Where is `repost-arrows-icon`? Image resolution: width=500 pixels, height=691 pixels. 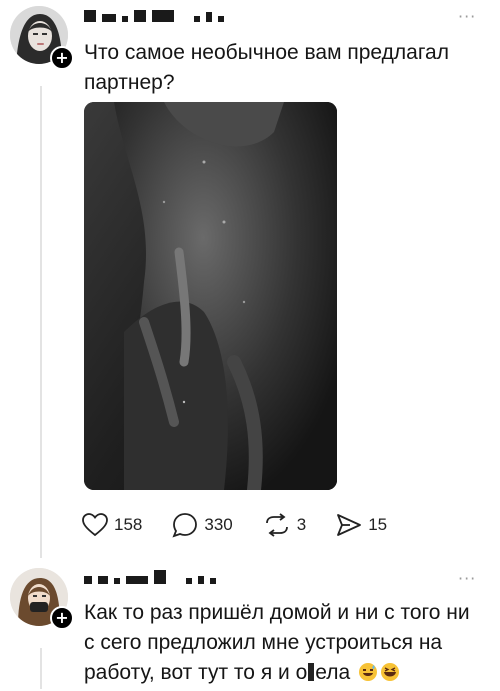
repost-arrows-icon is located at coordinates (276, 525).